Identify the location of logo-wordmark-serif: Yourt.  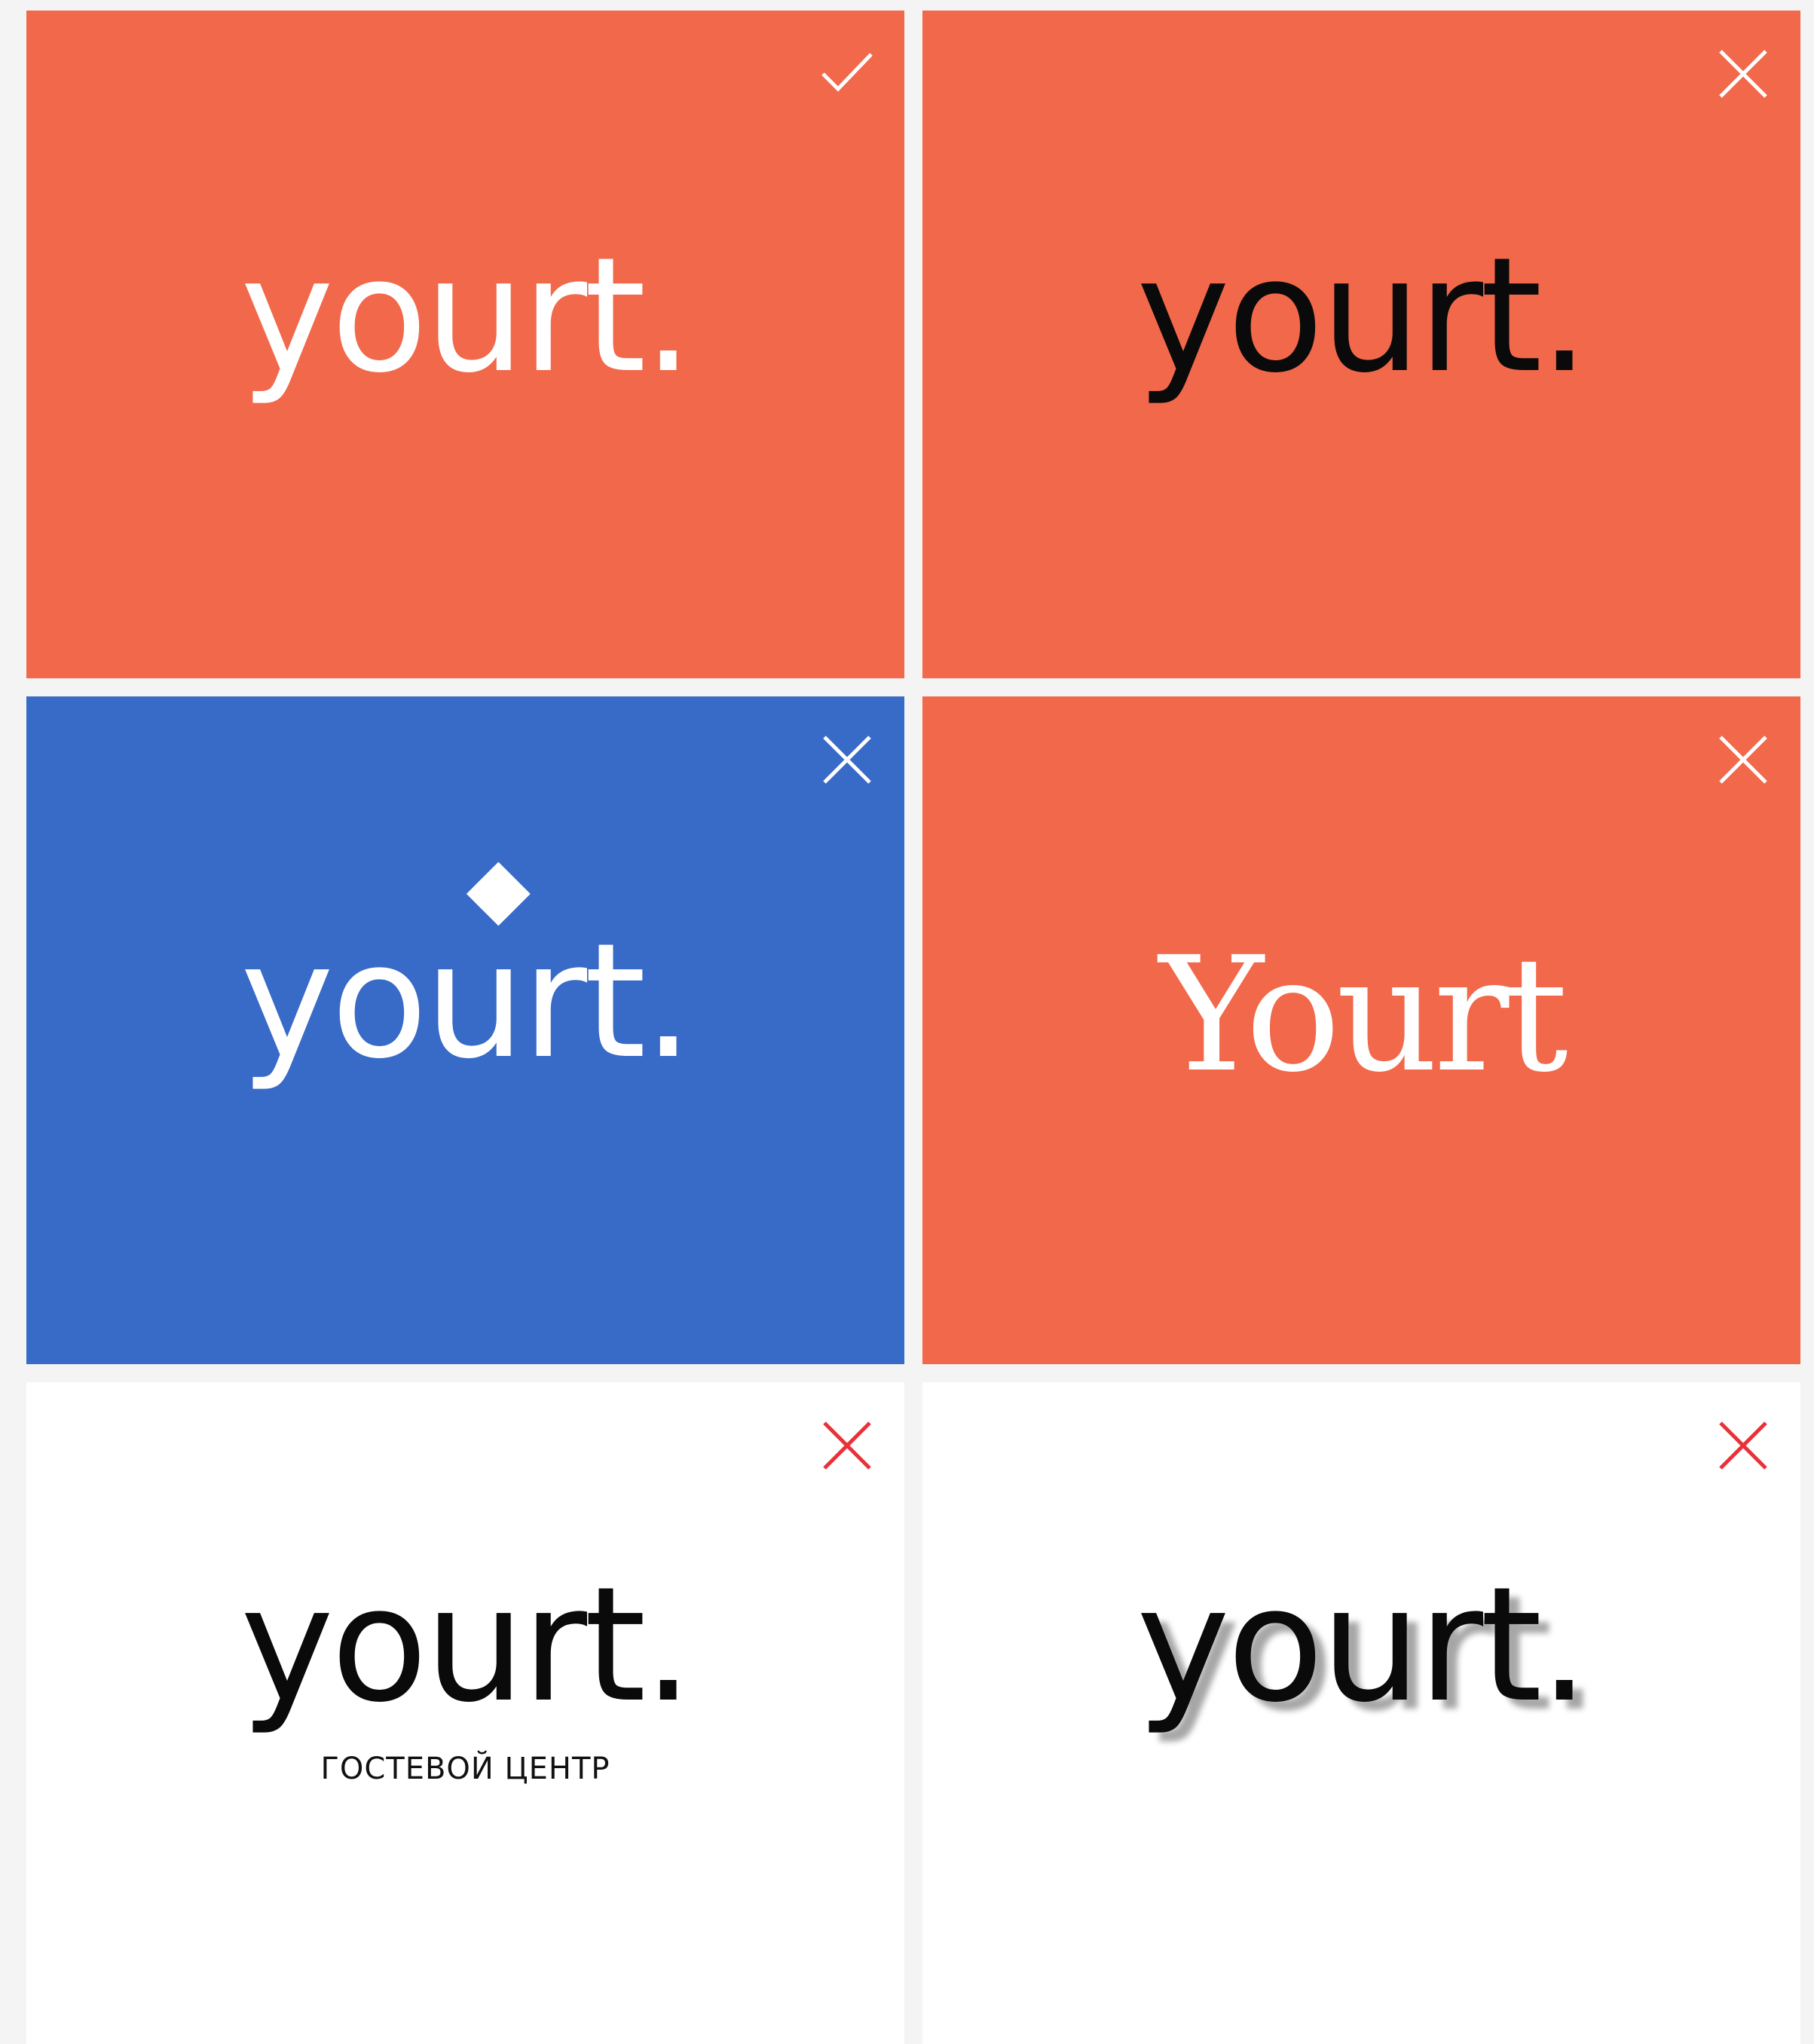
(1363, 1015).